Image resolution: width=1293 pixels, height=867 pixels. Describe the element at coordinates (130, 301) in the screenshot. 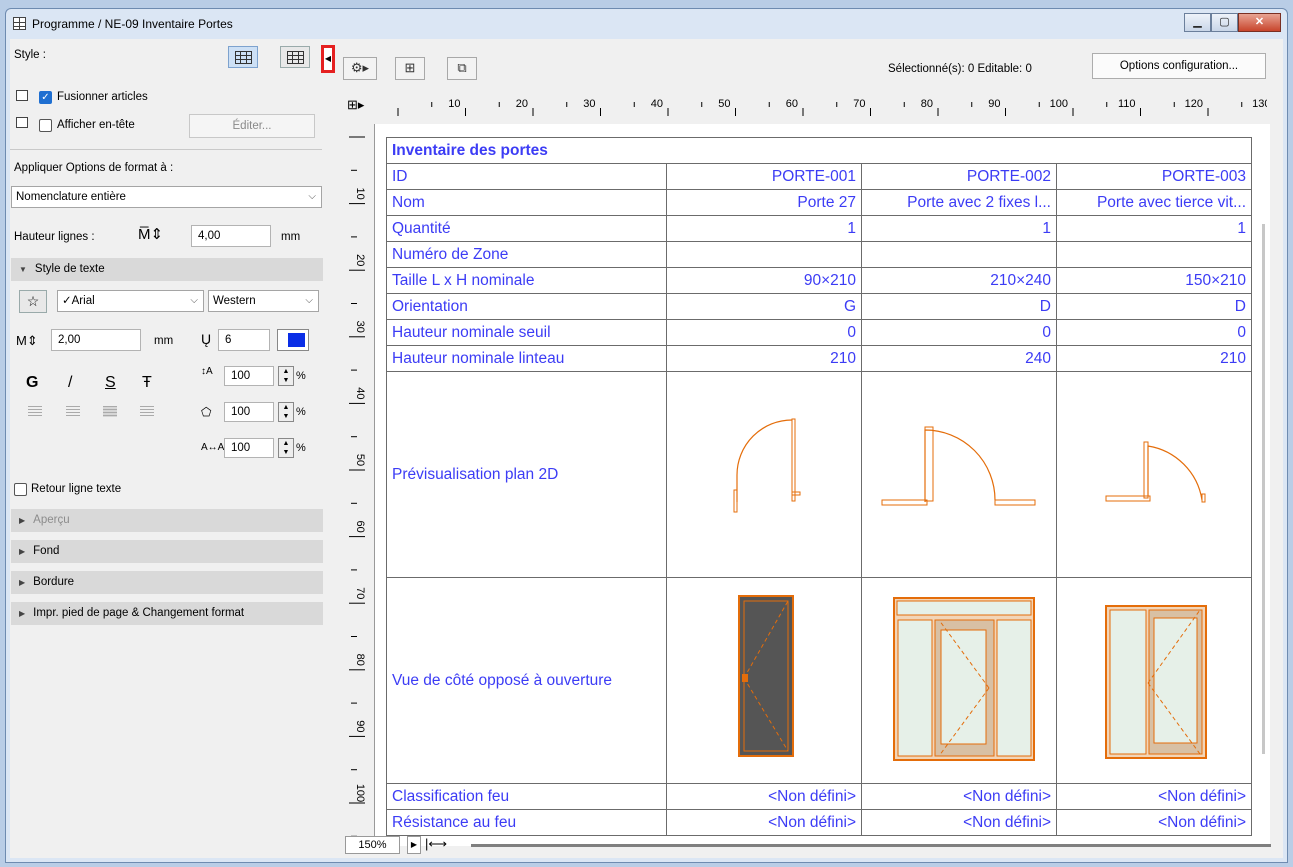

I see `font-select: ✓Arial ⌵` at that location.